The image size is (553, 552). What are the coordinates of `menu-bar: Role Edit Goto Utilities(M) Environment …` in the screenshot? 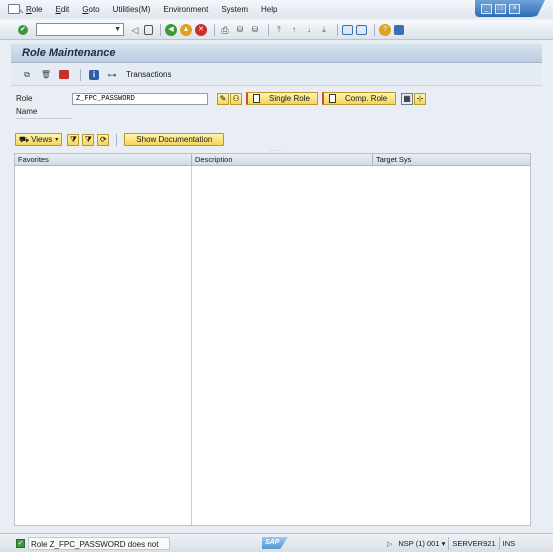 It's located at (276, 9).